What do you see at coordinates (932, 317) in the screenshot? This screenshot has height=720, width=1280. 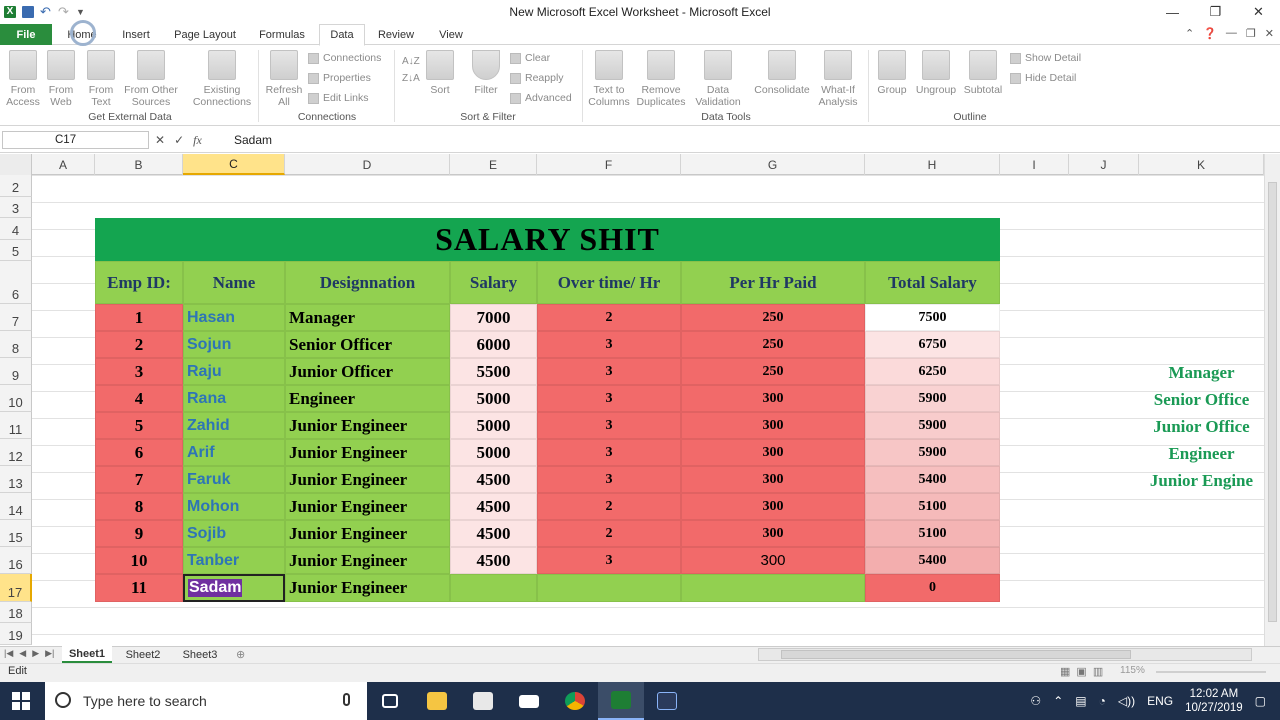 I see `total-salary-cell: 7500` at bounding box center [932, 317].